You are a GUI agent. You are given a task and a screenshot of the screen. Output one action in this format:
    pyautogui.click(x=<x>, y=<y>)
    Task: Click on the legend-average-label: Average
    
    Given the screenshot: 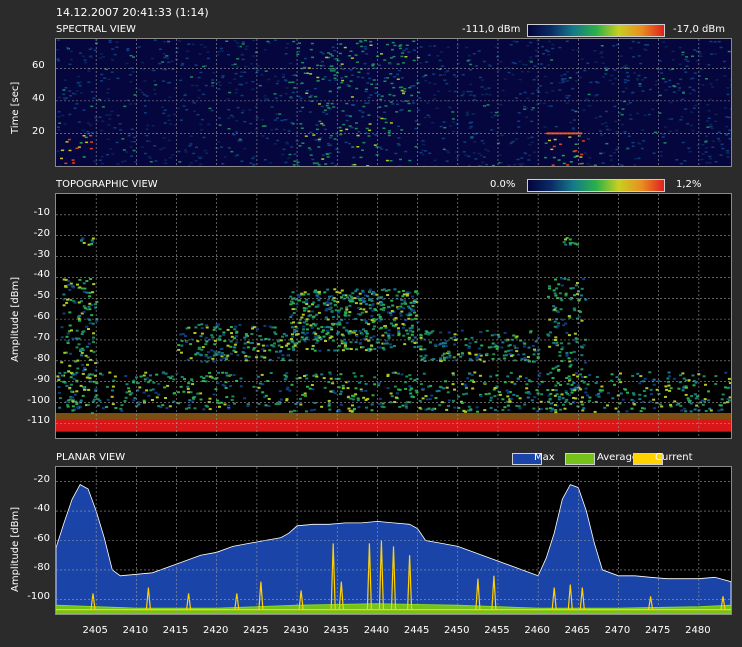 What is the action you would take?
    pyautogui.click(x=618, y=457)
    